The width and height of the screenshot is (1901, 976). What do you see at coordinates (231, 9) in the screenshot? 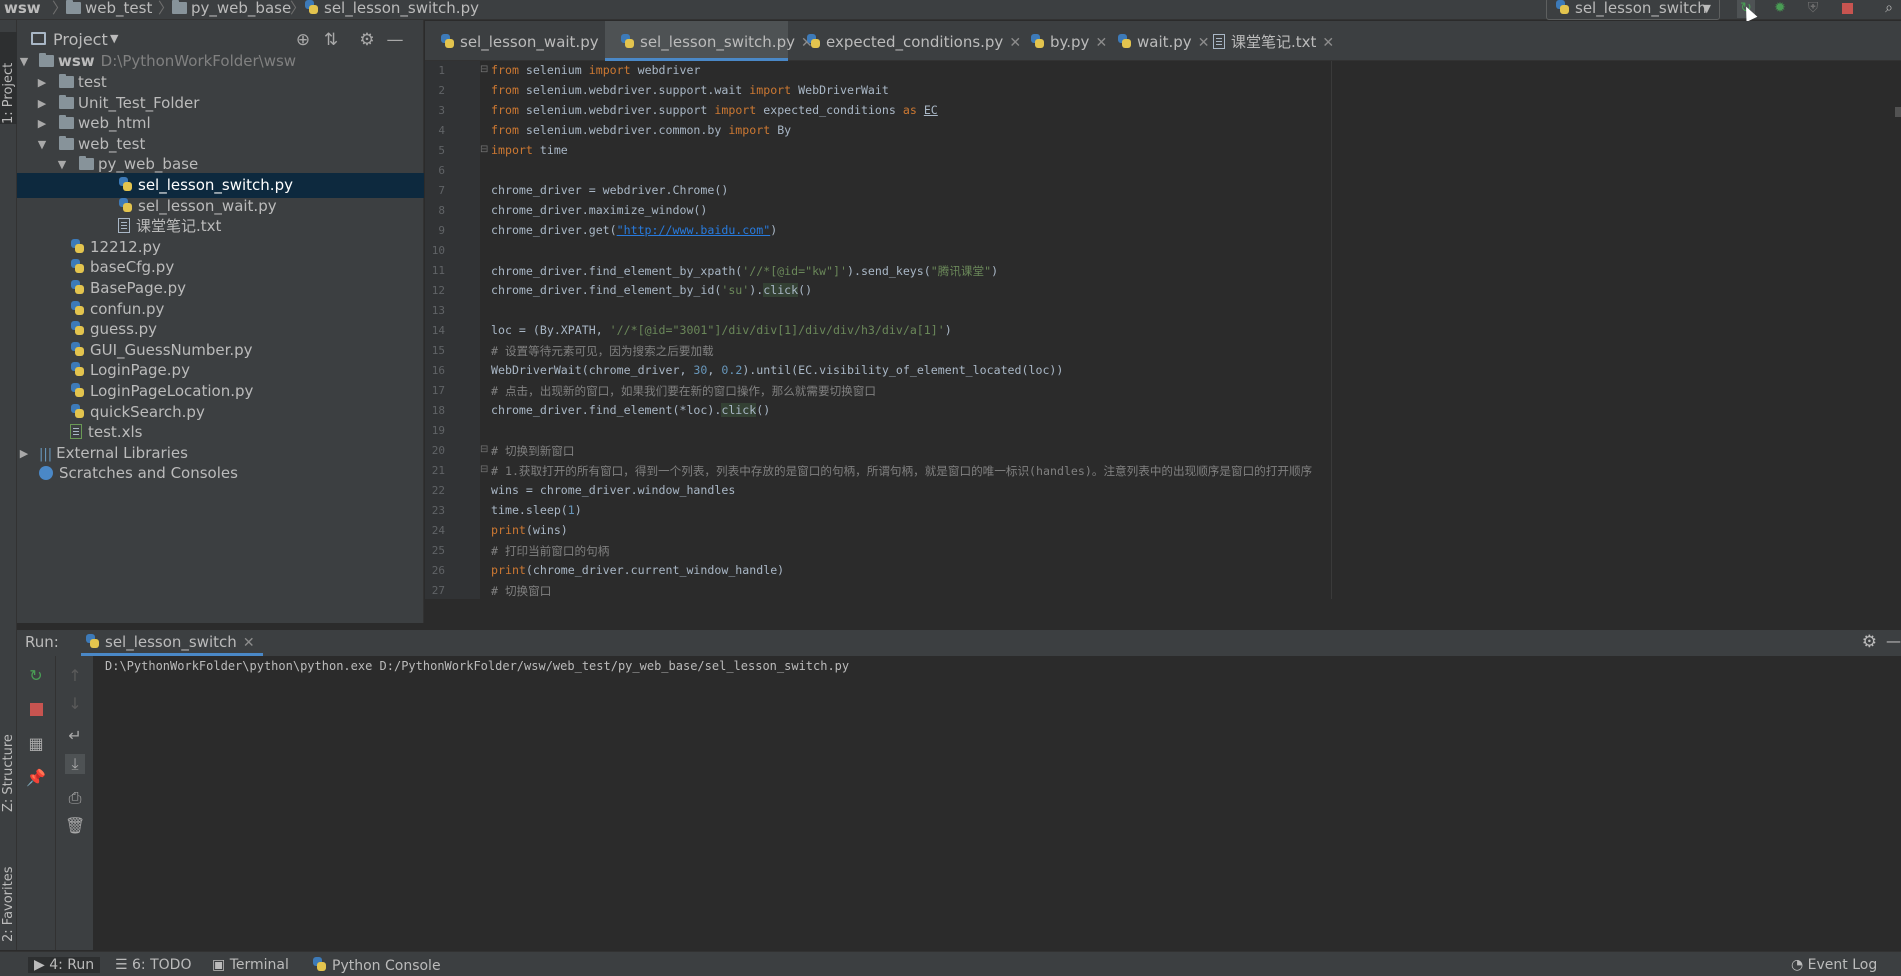
I see `breadcrumb-py-web-base: py_web_base` at bounding box center [231, 9].